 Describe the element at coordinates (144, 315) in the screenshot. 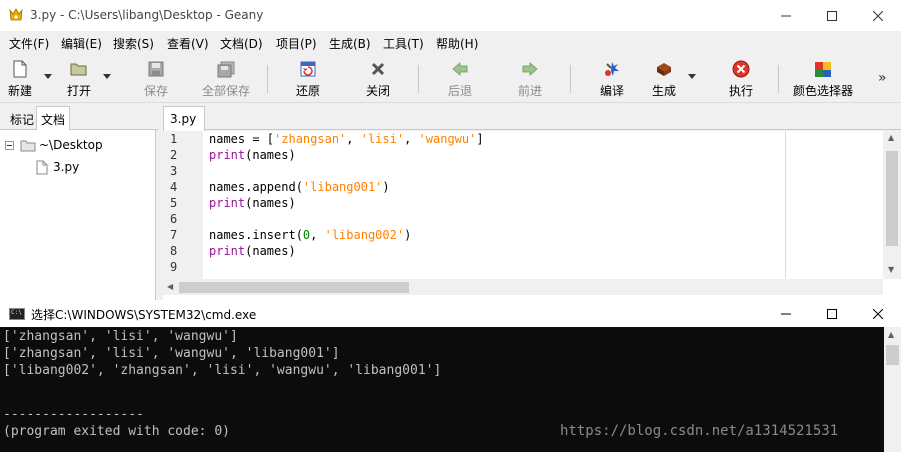

I see `cmd-window-title: 选择C:\WINDOWS\SYSTEM32\cmd.exe` at that location.